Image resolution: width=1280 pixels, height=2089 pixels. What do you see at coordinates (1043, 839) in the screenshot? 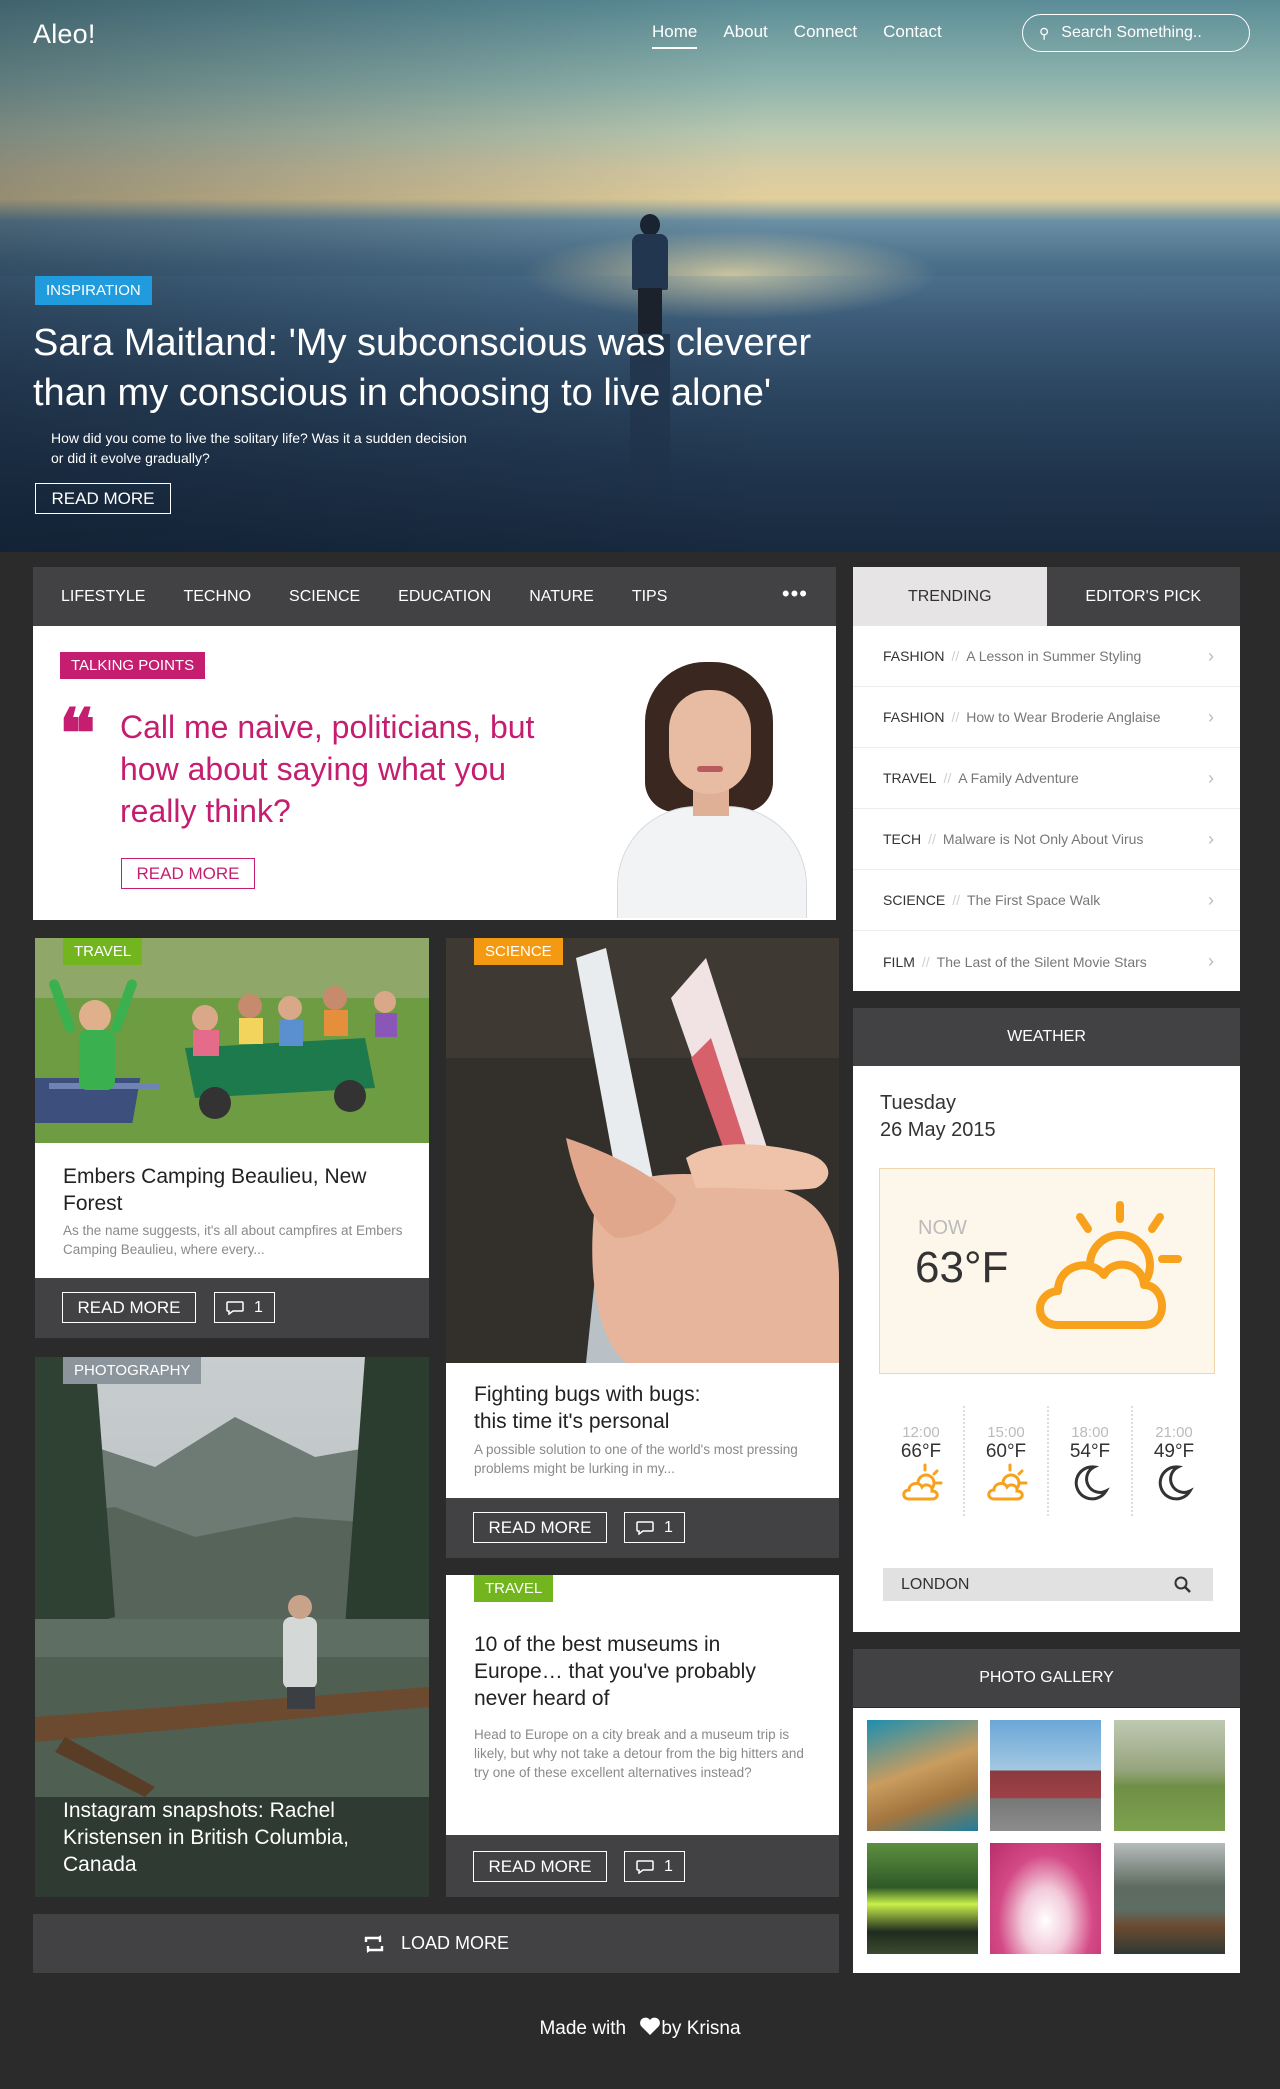
I see `trending-title: Malware is Not Only About Virus` at bounding box center [1043, 839].